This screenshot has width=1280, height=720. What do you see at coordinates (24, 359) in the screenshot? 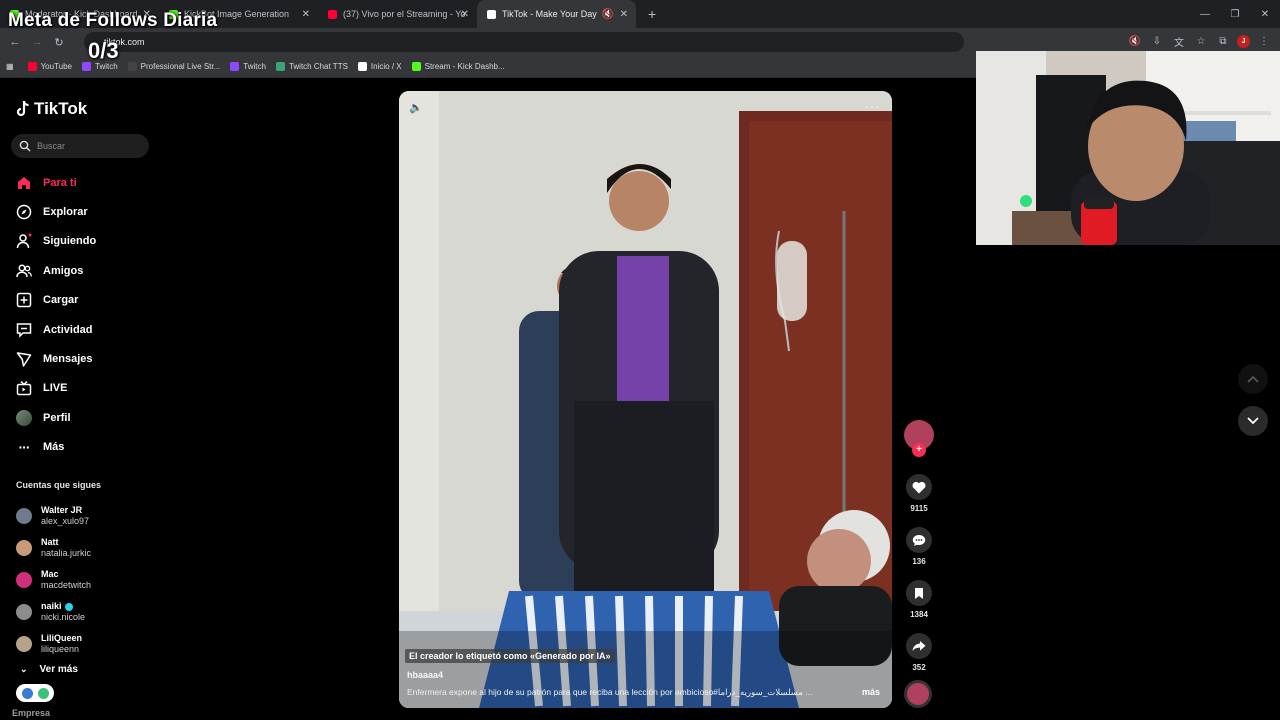
I see `messages-icon` at bounding box center [24, 359].